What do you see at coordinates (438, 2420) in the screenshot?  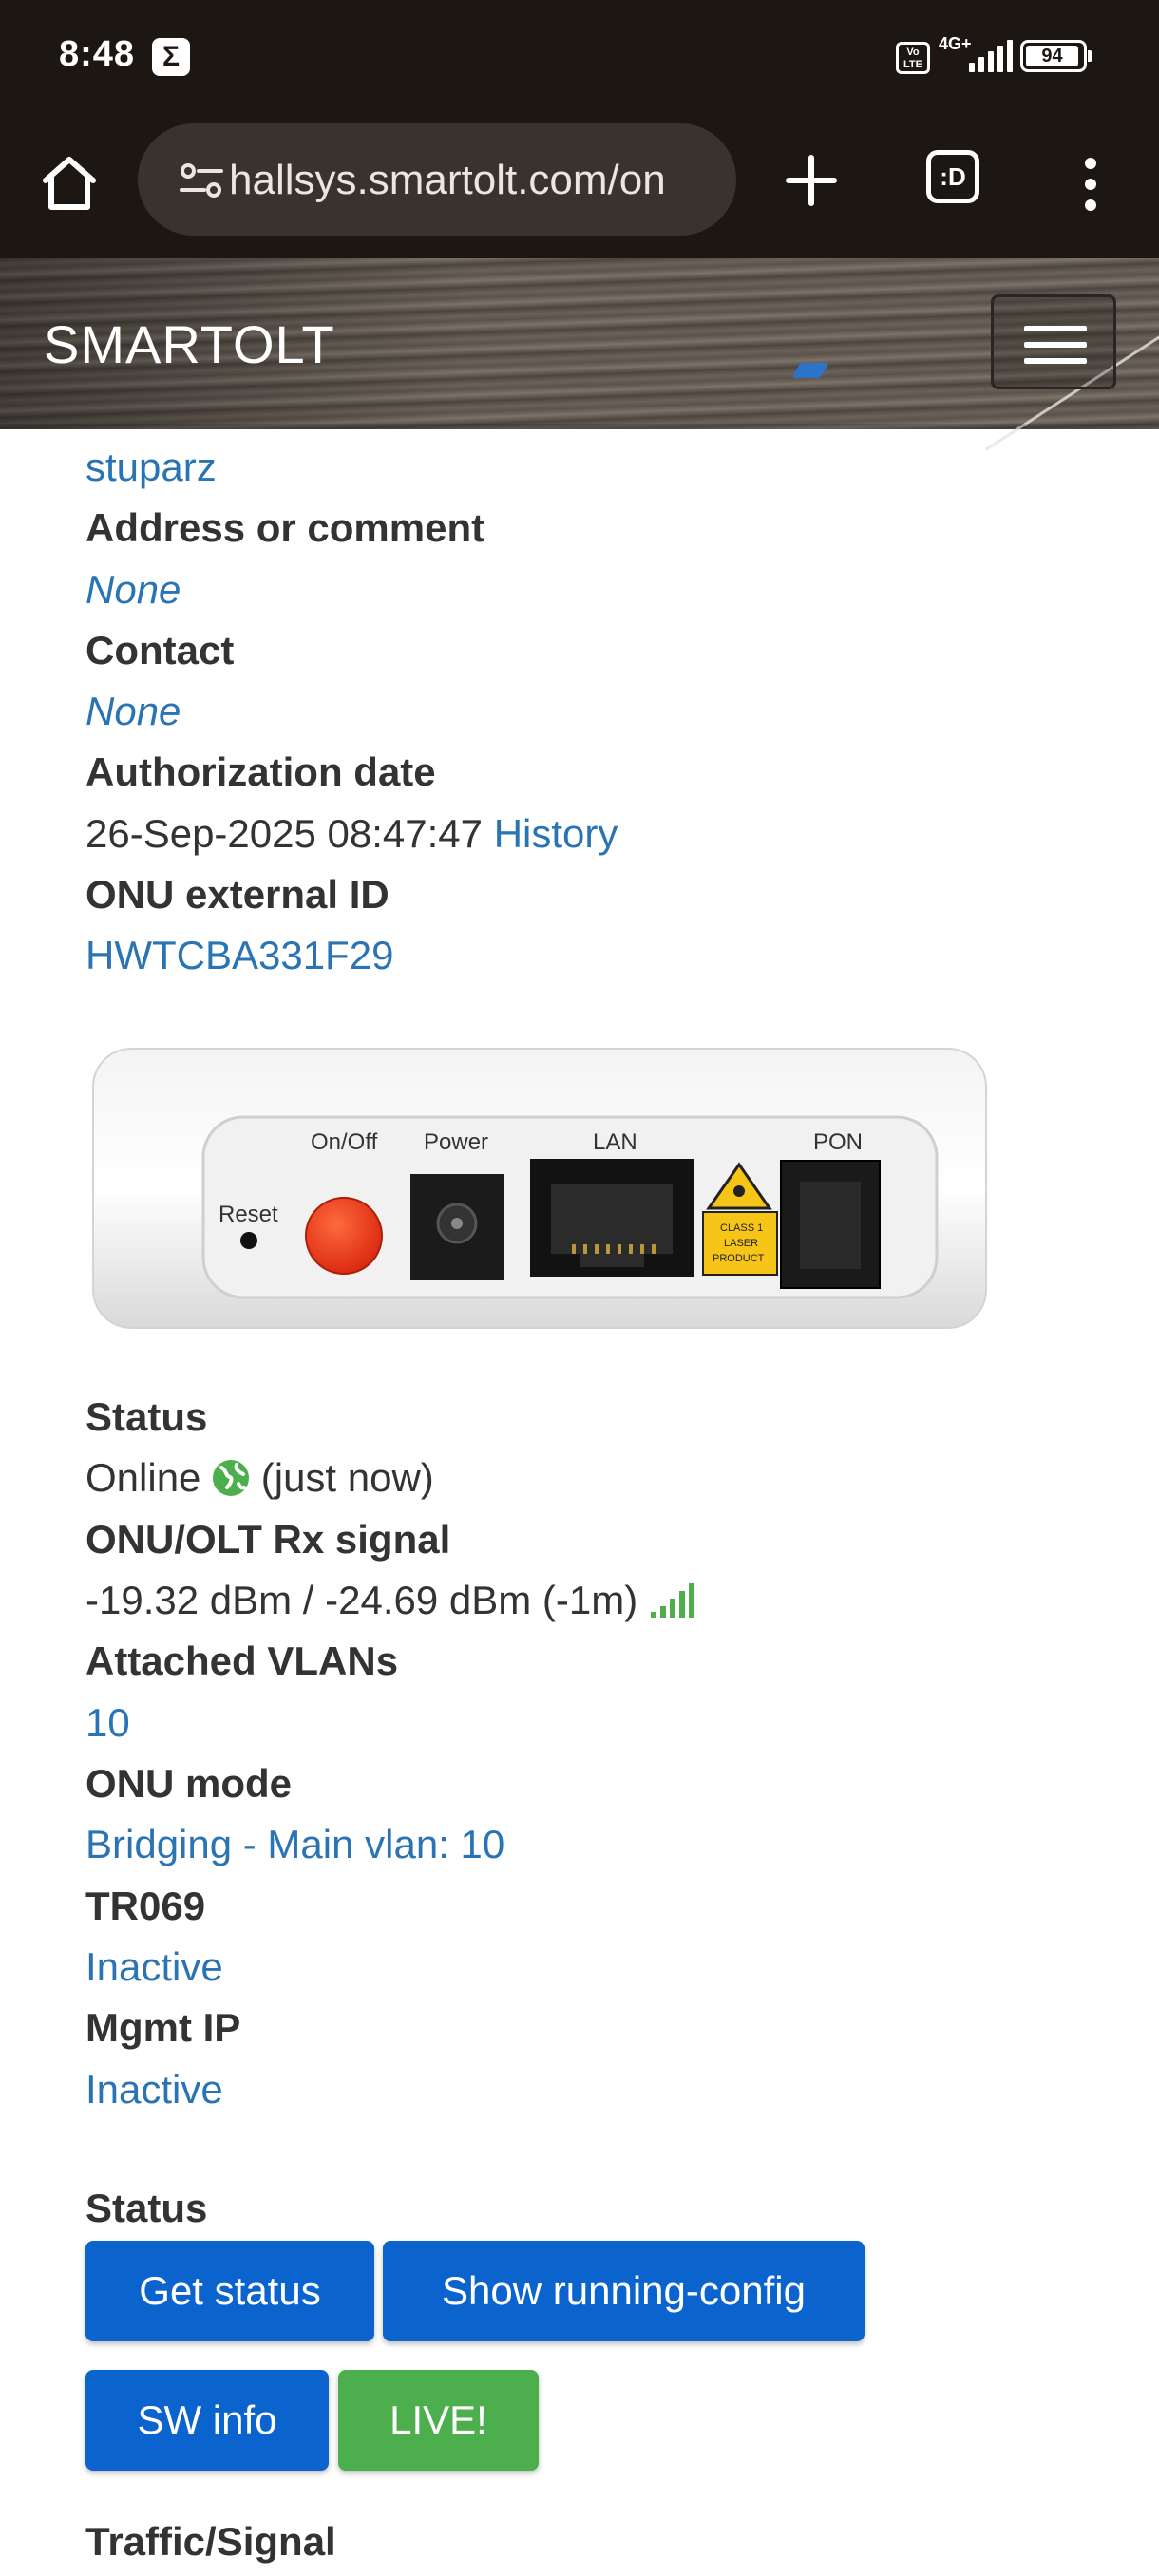 I see `live-button: LIVE!` at bounding box center [438, 2420].